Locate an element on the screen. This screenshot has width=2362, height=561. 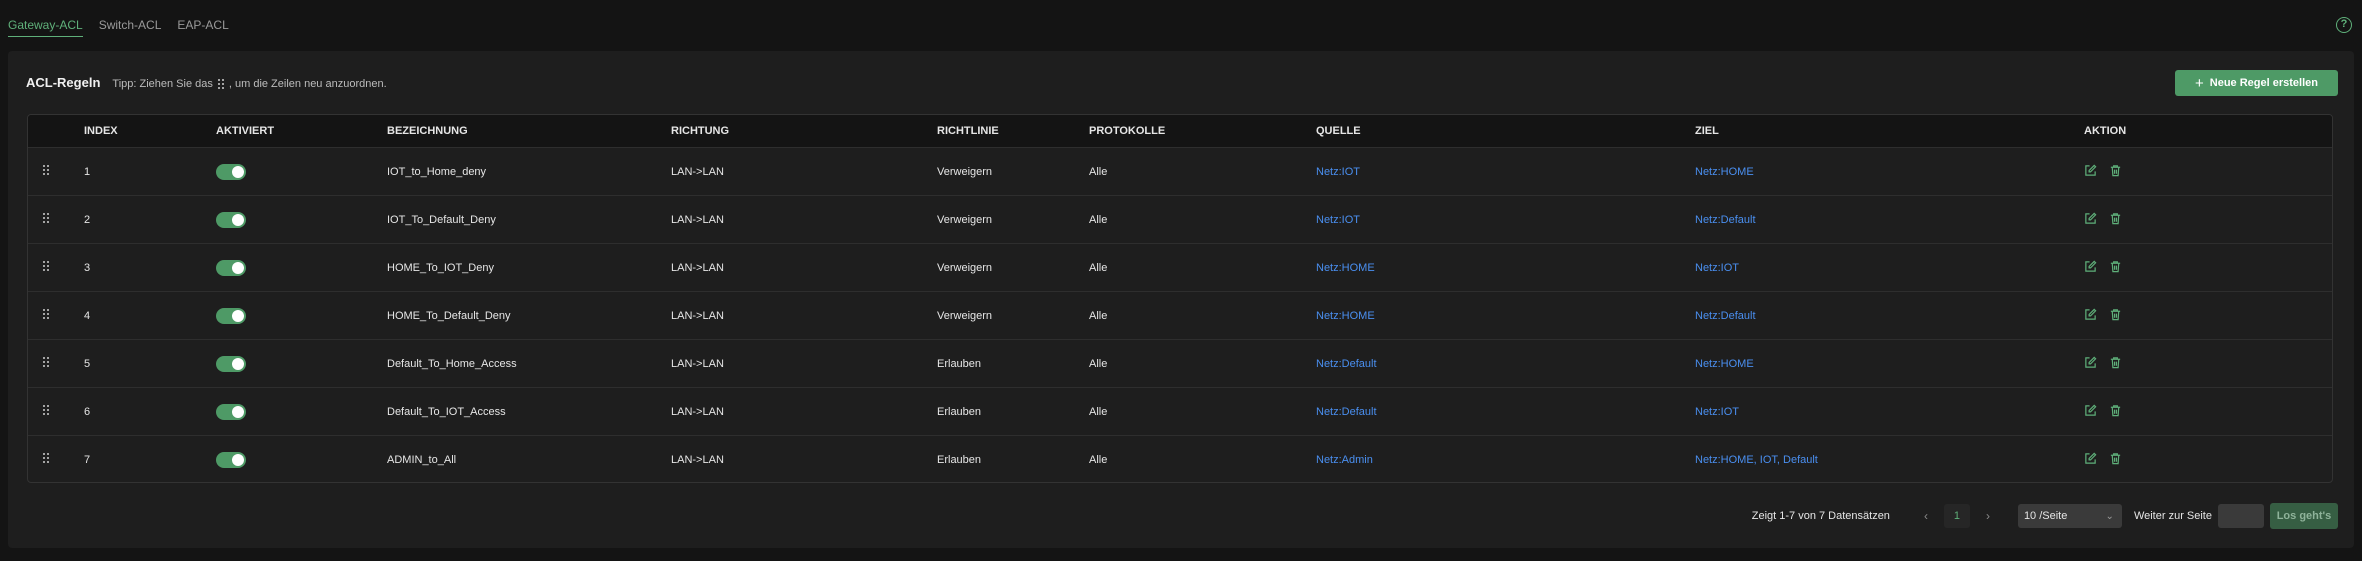
new-rule-button: + Neue Regel erstellen is located at coordinates (2256, 83).